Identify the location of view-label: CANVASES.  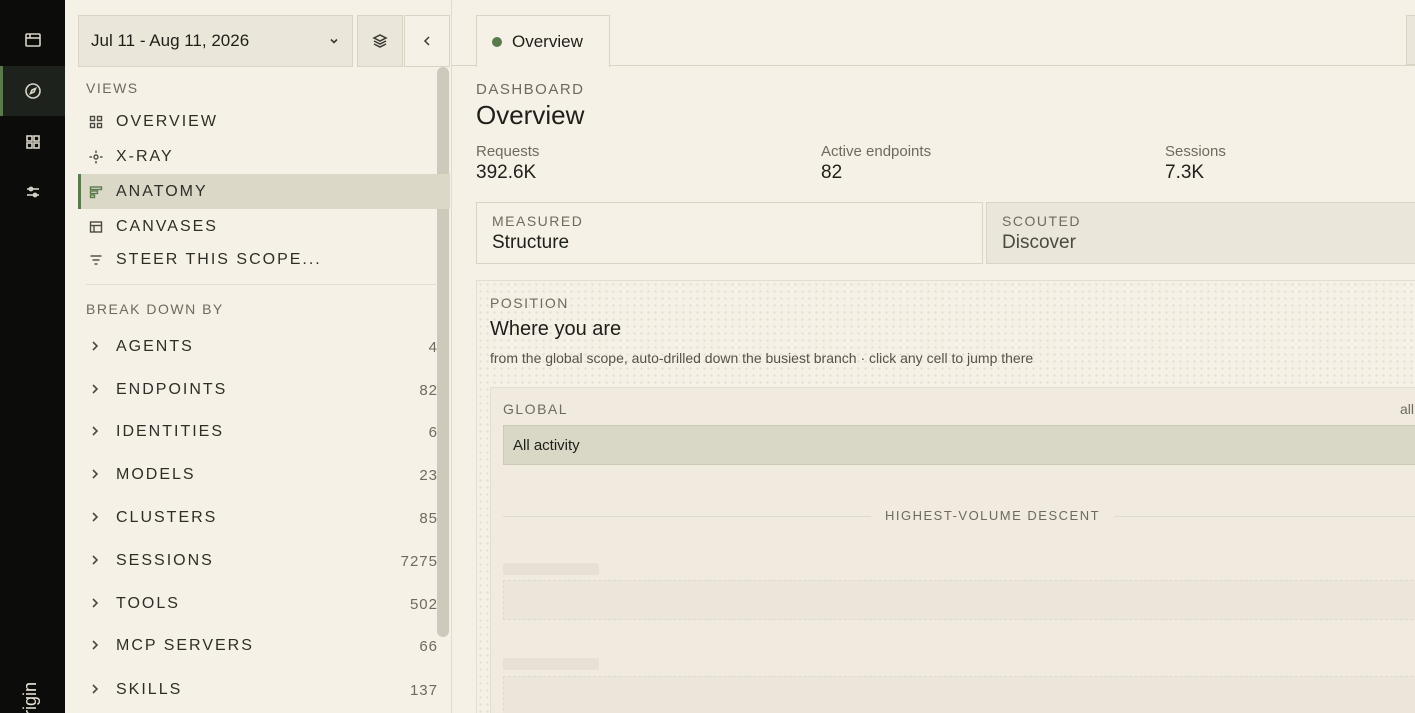
(167, 226).